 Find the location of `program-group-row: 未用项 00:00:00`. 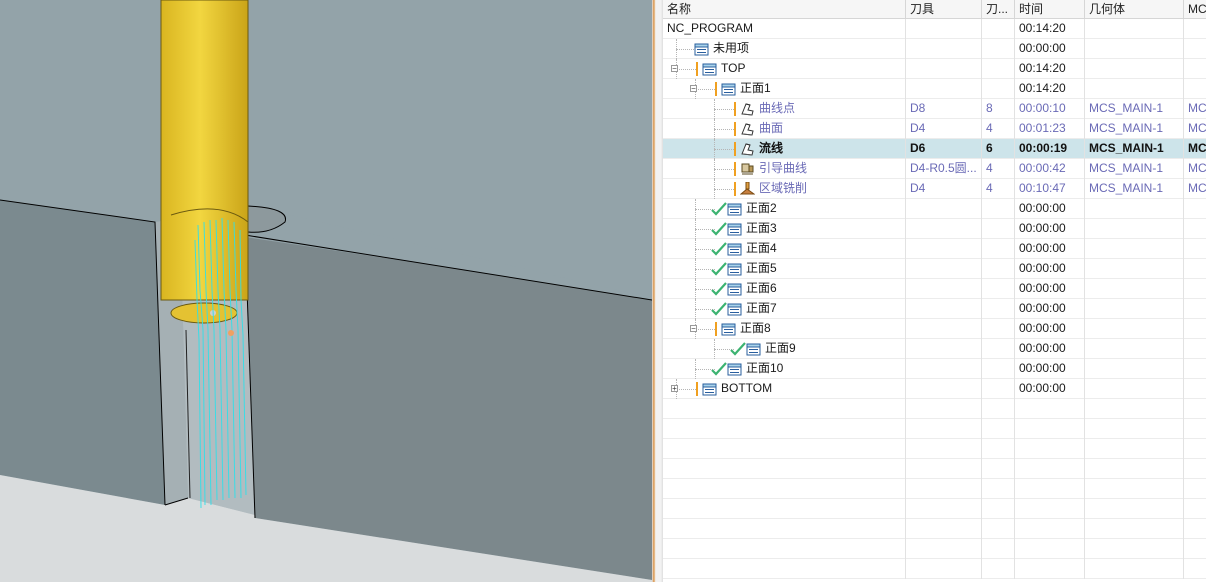

program-group-row: 未用项 00:00:00 is located at coordinates (934, 49).